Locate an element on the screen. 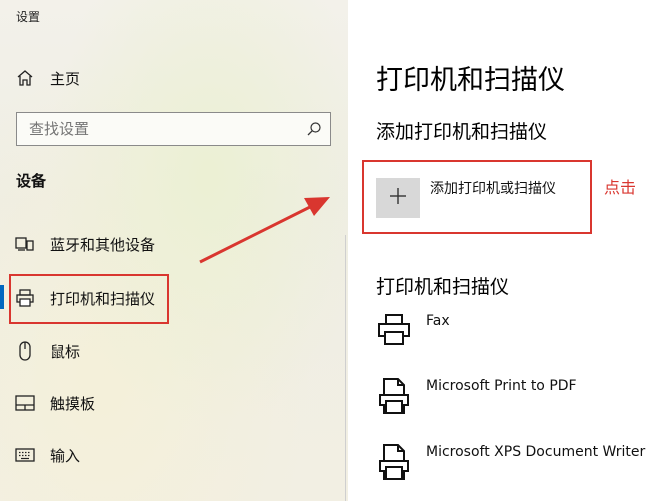 This screenshot has height=501, width=665. sidebar-item-printers: 打印机和扫描仪 is located at coordinates (84, 298).